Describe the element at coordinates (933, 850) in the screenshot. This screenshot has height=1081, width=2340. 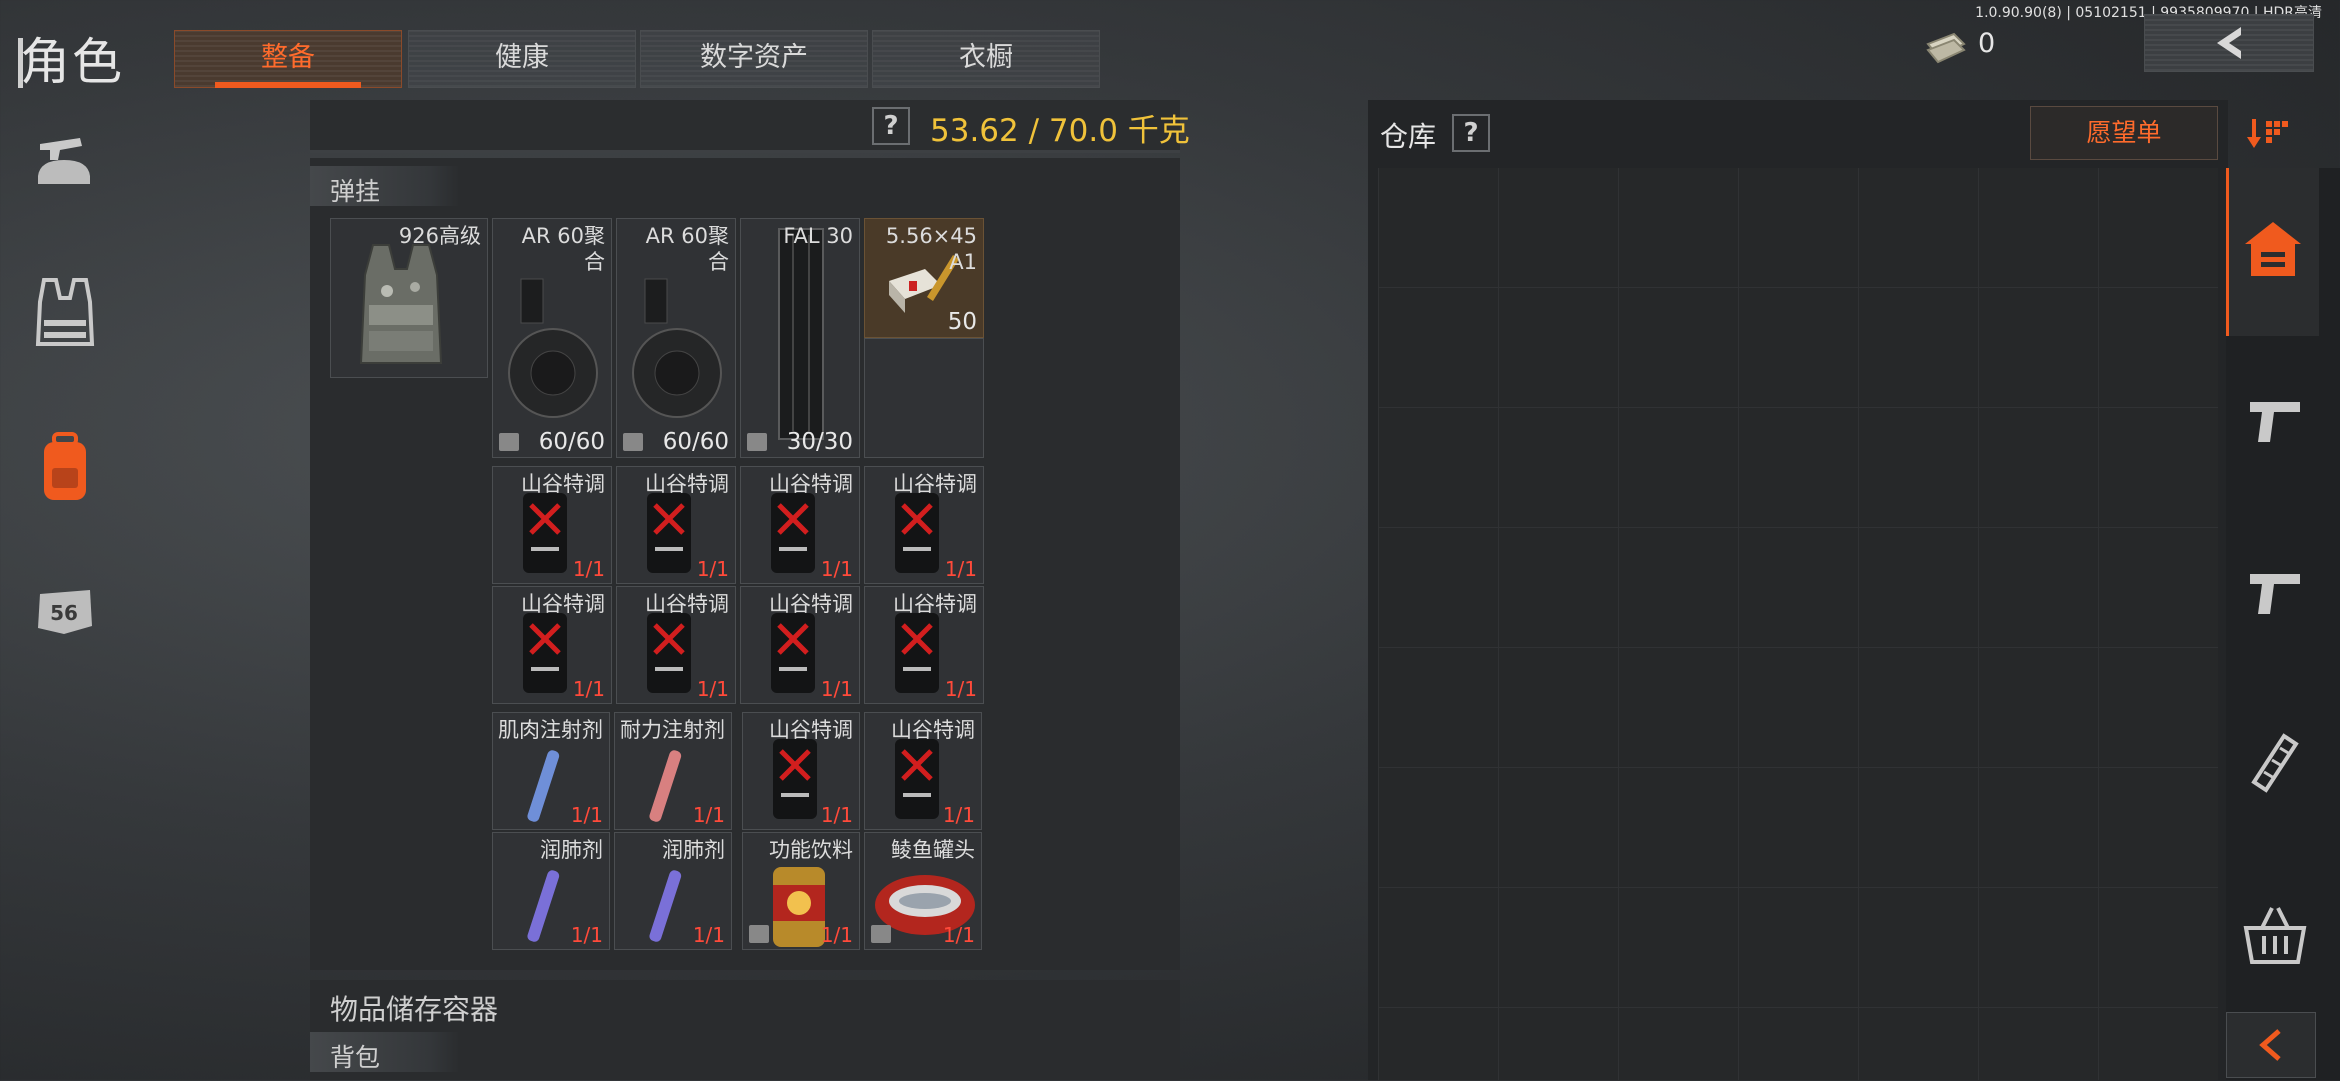
I see `item-name: 鲮鱼罐头` at that location.